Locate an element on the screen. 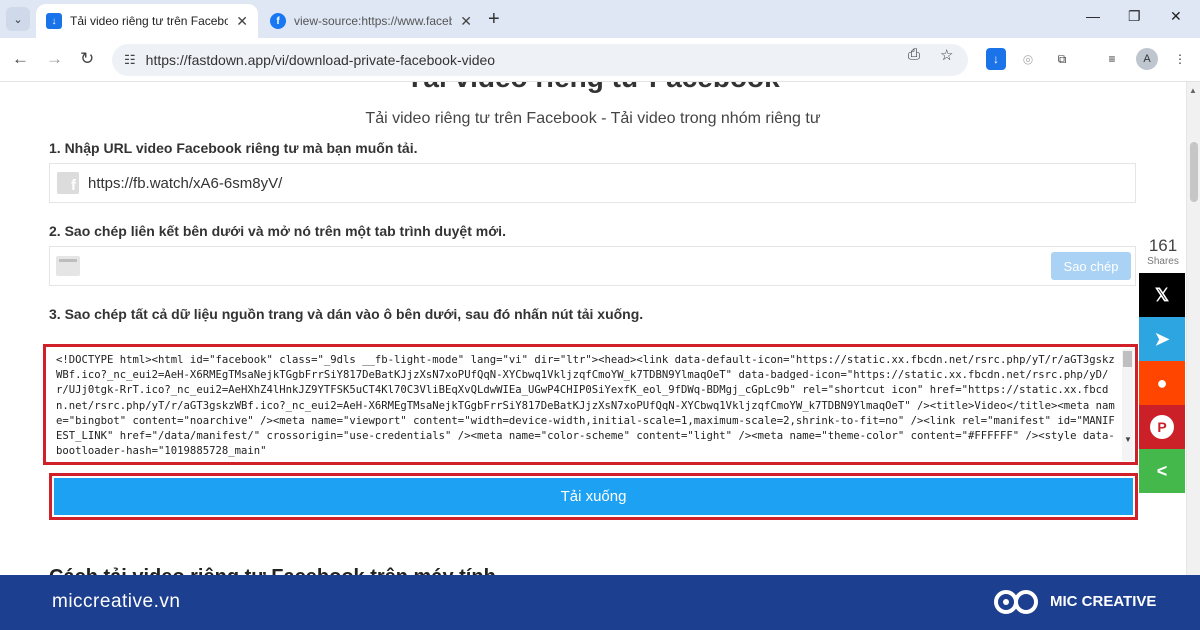  reddit-icon: ● is located at coordinates (1162, 382).